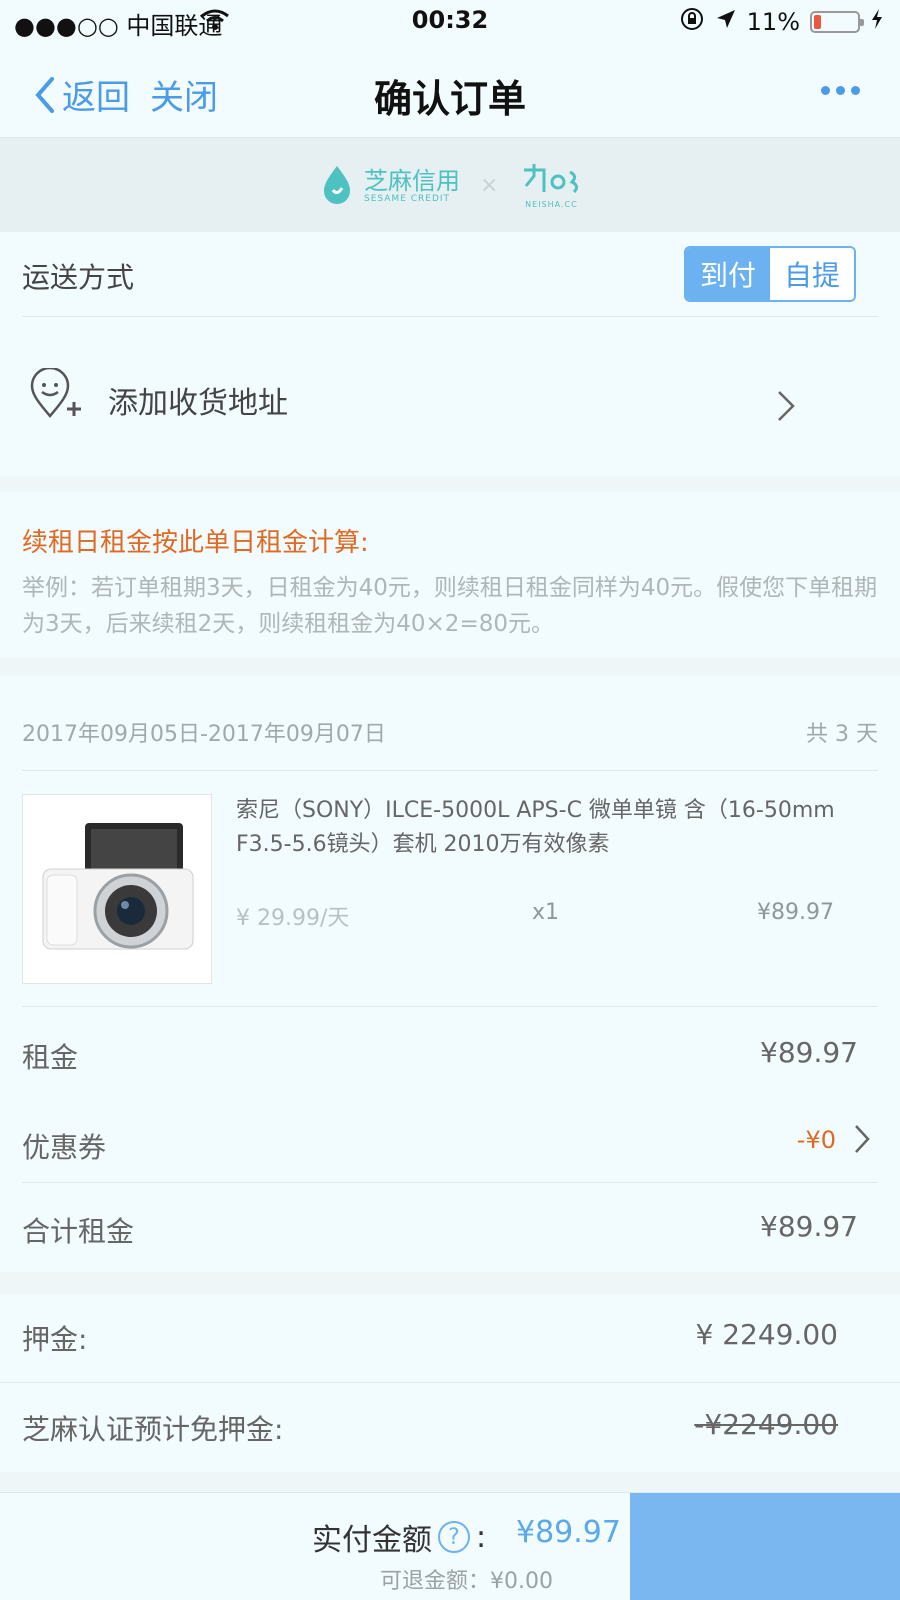  I want to click on page-title: 确认订单, so click(449, 99).